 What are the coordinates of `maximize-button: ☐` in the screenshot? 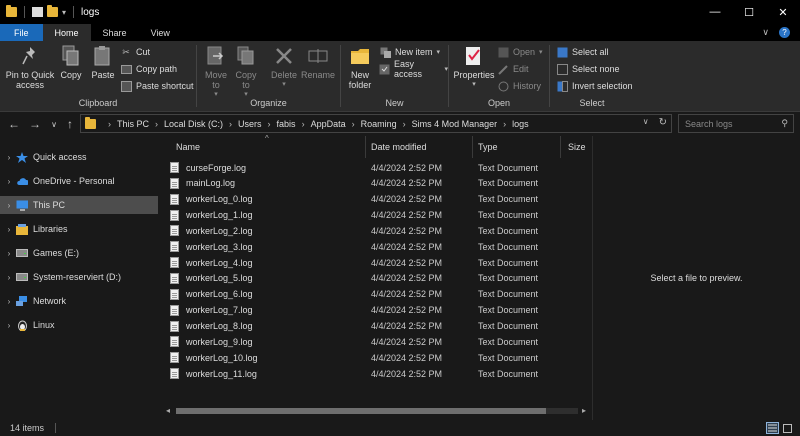 It's located at (749, 12).